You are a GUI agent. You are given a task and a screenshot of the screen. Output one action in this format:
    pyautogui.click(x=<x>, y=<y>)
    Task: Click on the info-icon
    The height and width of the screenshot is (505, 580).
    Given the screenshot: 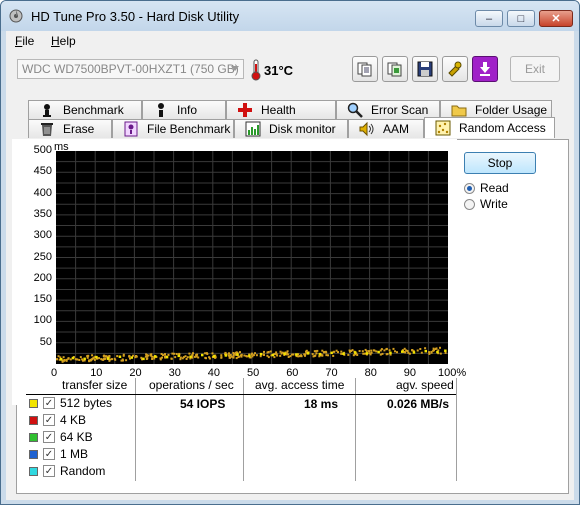 What is the action you would take?
    pyautogui.click(x=161, y=110)
    